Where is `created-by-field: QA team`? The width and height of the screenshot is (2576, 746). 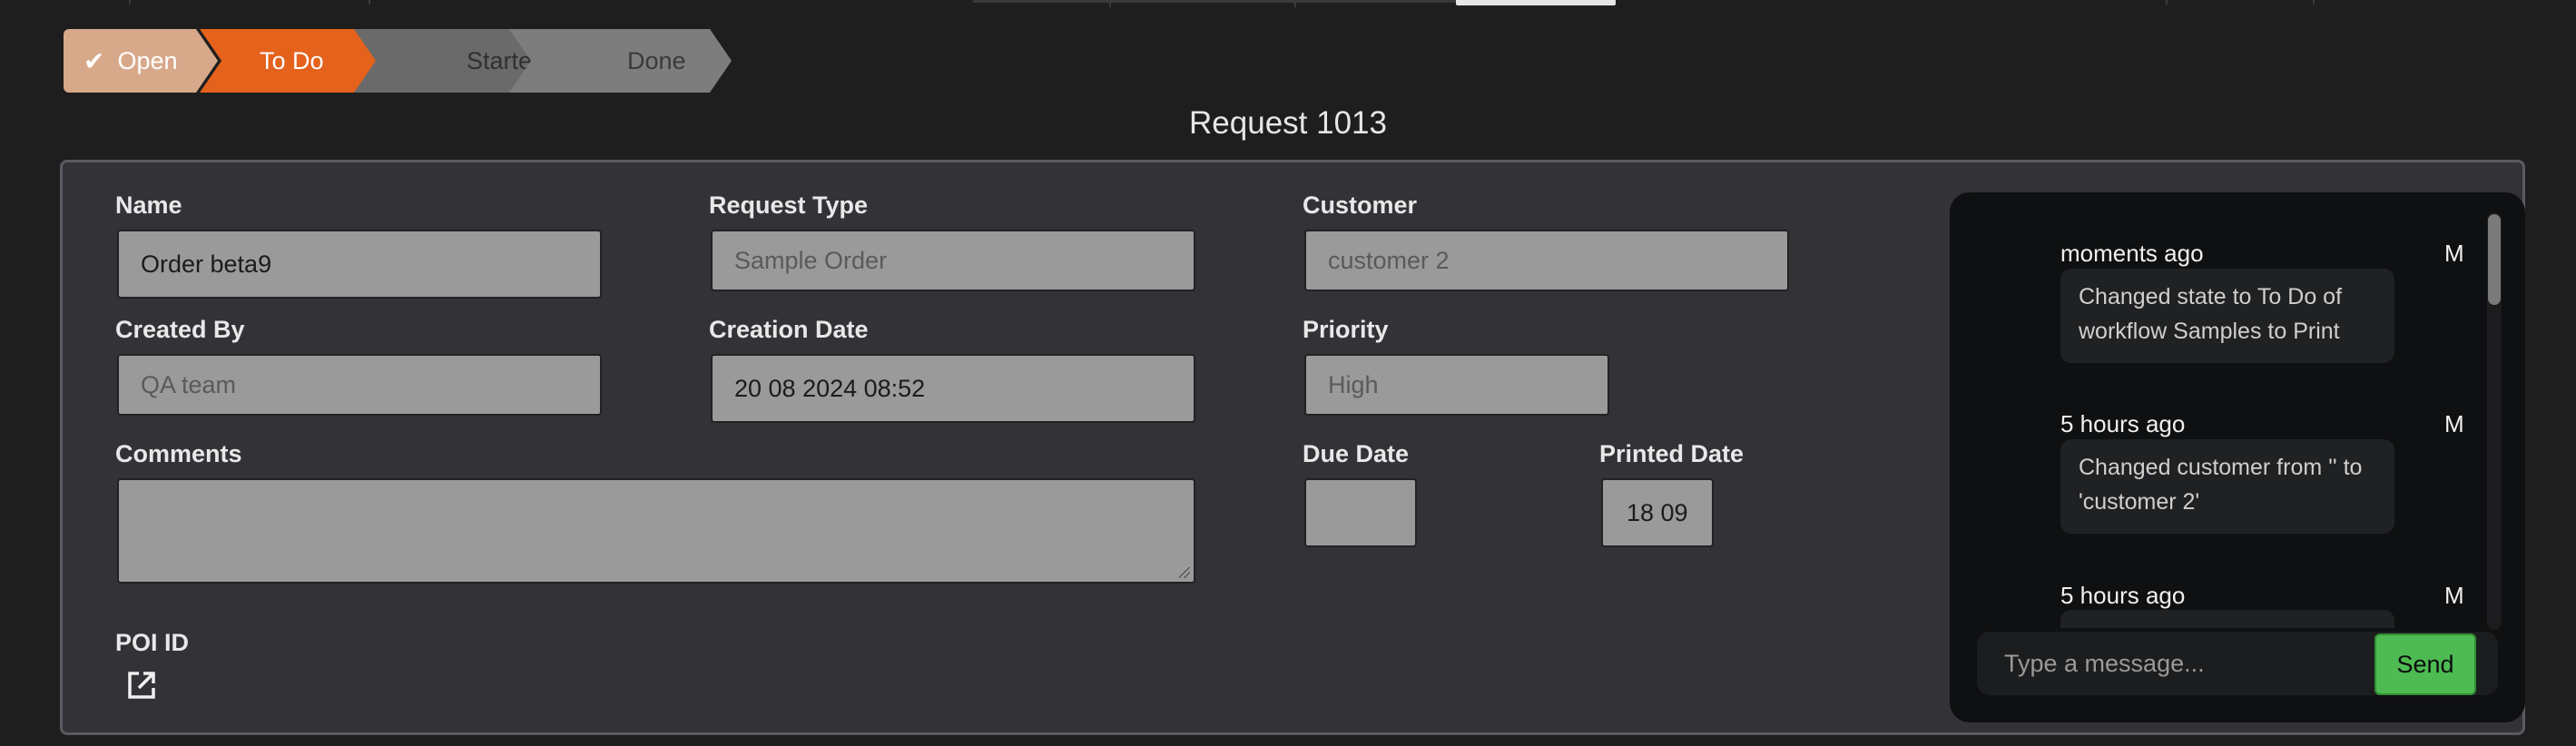 created-by-field: QA team is located at coordinates (359, 385).